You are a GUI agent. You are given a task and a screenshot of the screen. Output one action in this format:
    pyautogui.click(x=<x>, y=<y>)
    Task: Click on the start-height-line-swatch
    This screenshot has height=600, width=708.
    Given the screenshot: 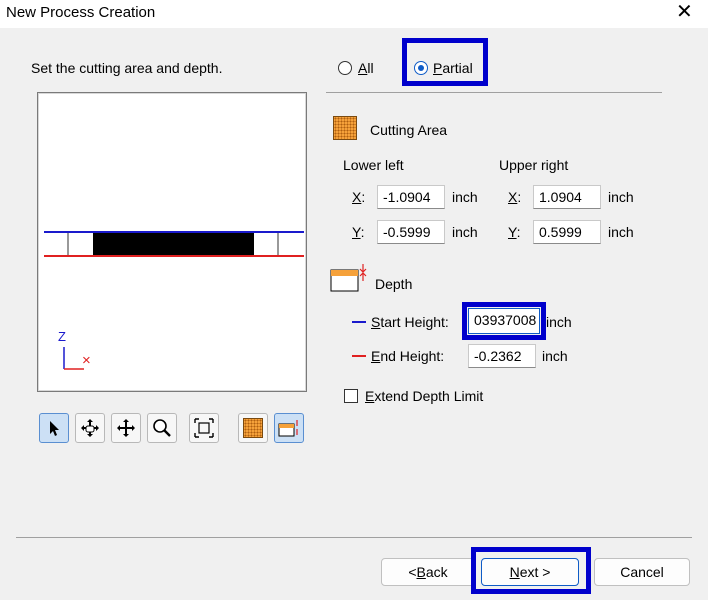 What is the action you would take?
    pyautogui.click(x=359, y=322)
    